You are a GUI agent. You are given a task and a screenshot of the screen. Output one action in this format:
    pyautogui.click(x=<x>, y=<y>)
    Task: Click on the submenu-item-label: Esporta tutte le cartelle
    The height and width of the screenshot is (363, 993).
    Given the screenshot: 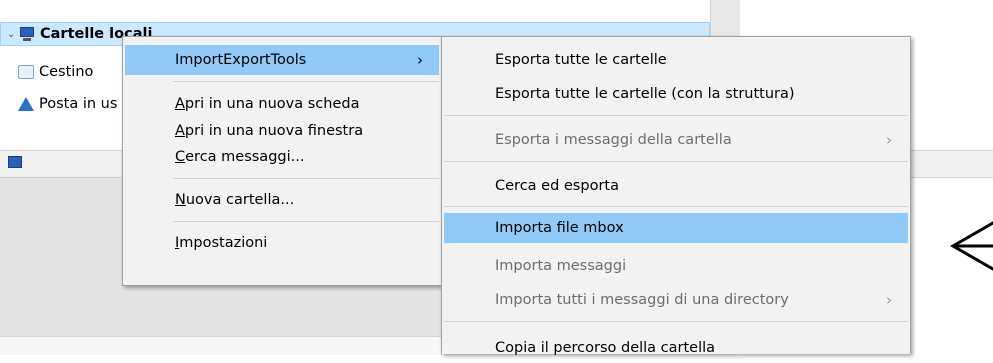 What is the action you would take?
    pyautogui.click(x=581, y=60)
    